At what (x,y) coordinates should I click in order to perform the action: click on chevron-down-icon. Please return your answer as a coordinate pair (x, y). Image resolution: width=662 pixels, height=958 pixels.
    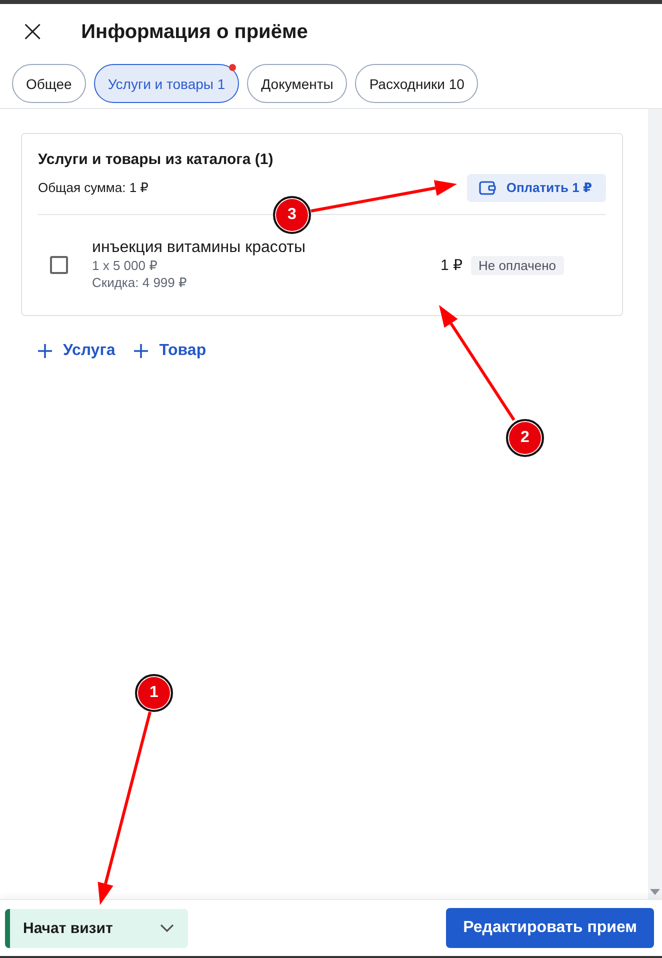
    Looking at the image, I should click on (167, 928).